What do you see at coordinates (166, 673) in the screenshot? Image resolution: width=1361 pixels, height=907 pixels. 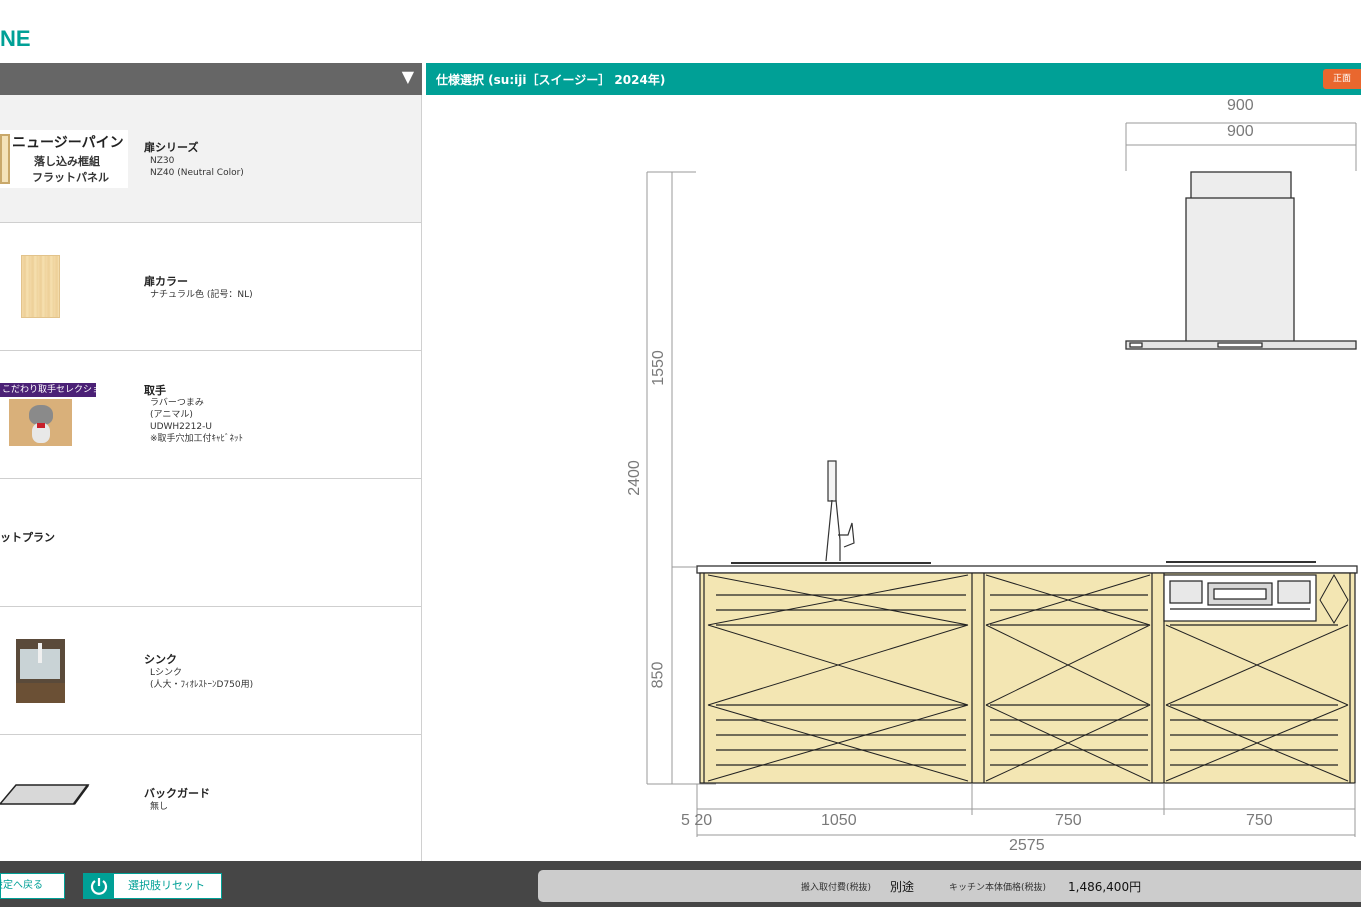 I see `option-value: Lシンク` at bounding box center [166, 673].